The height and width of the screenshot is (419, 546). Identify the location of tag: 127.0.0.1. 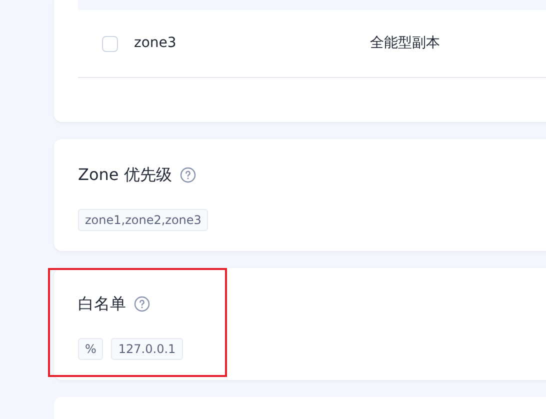
(147, 349).